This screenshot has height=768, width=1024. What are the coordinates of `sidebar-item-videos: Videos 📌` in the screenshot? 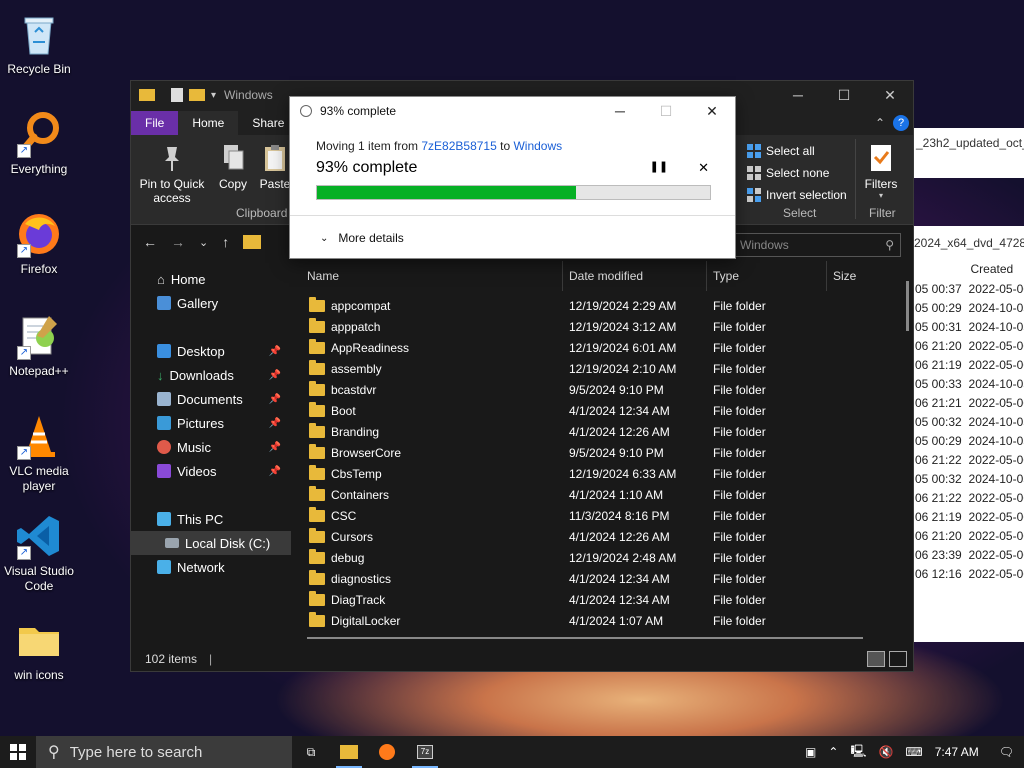 It's located at (211, 471).